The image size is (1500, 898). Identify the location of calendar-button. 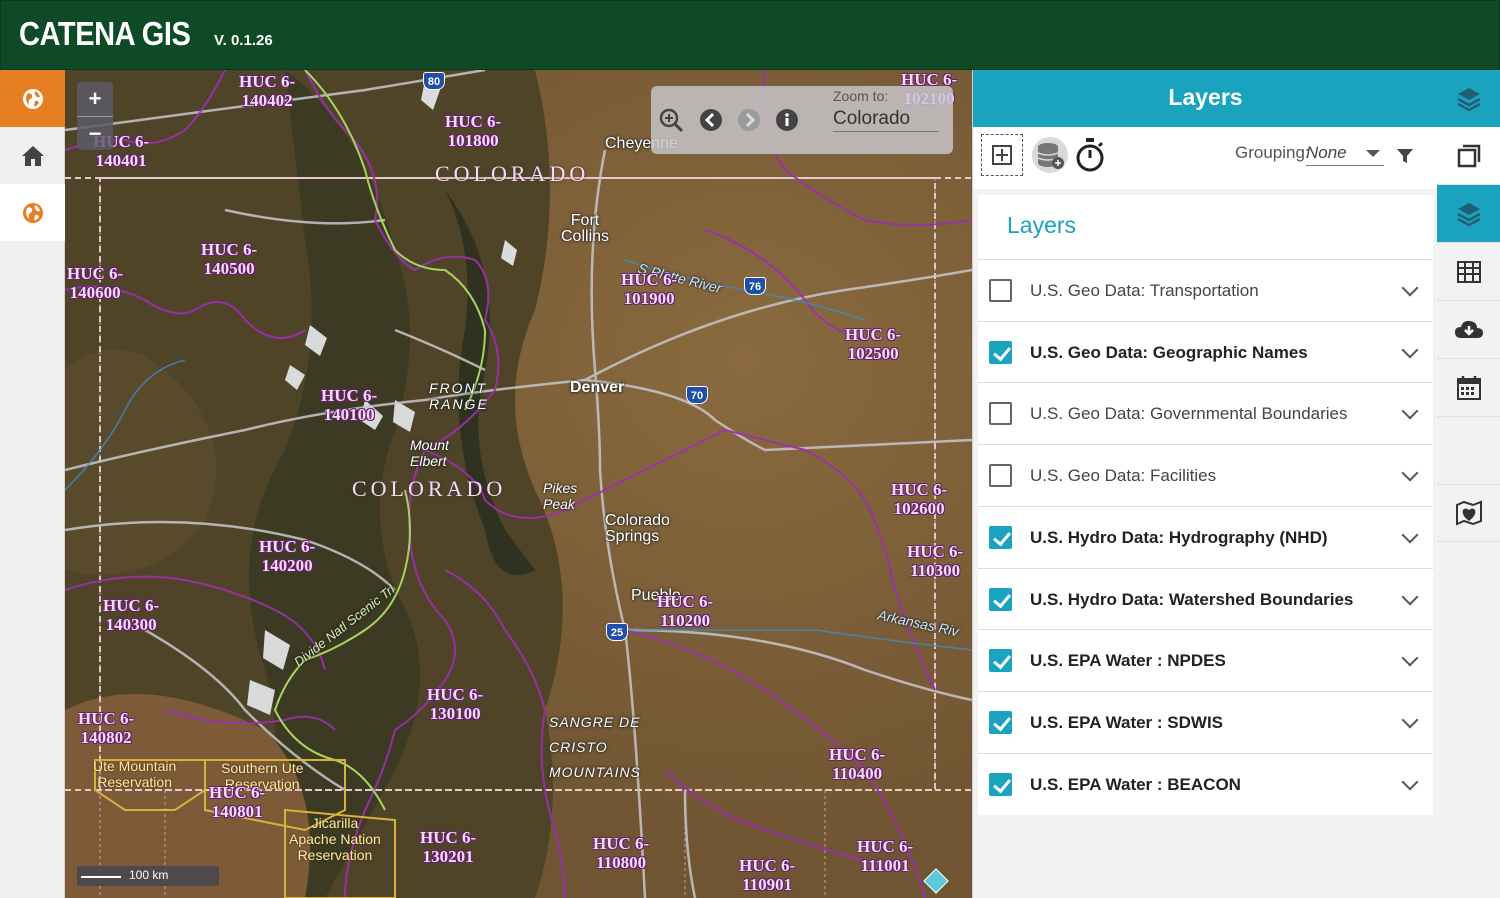
(1468, 388).